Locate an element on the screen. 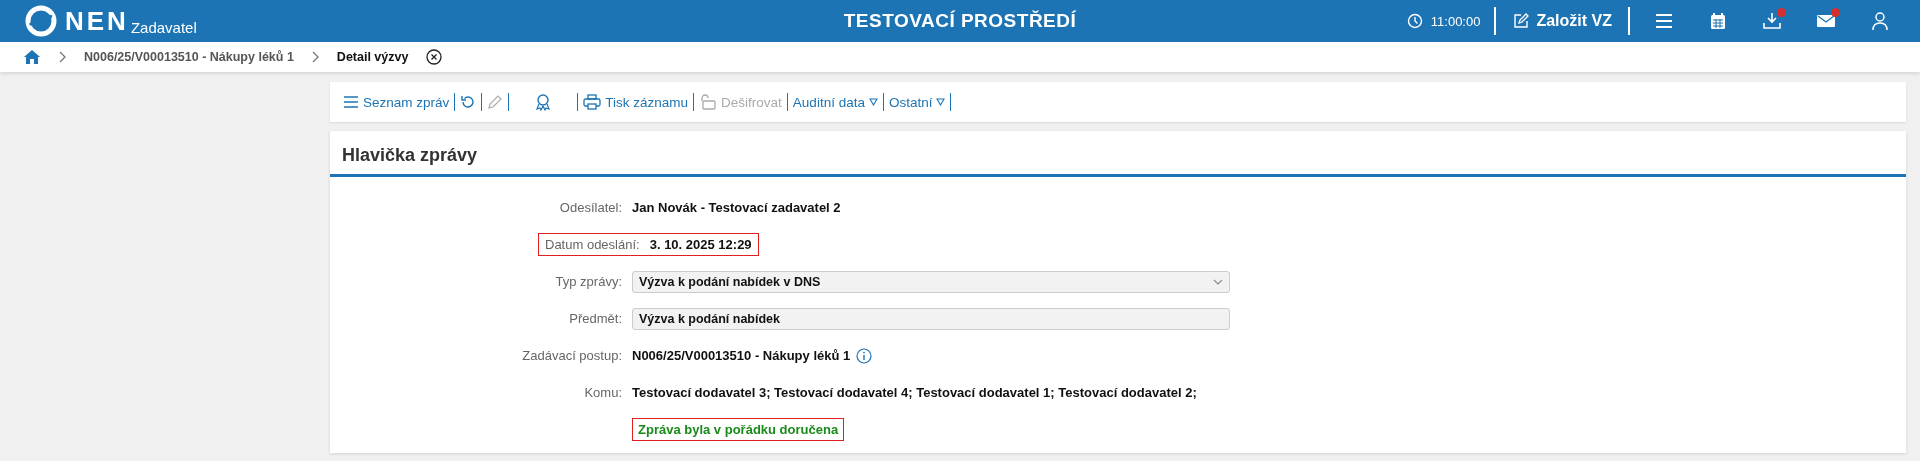 The width and height of the screenshot is (1920, 461). list-icon is located at coordinates (351, 102).